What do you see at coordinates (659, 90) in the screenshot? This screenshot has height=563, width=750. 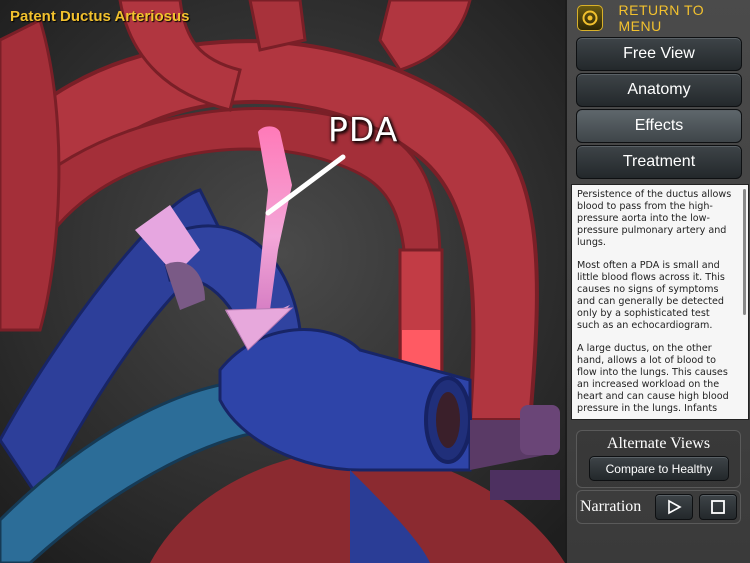 I see `anatomy-button: Anatomy` at bounding box center [659, 90].